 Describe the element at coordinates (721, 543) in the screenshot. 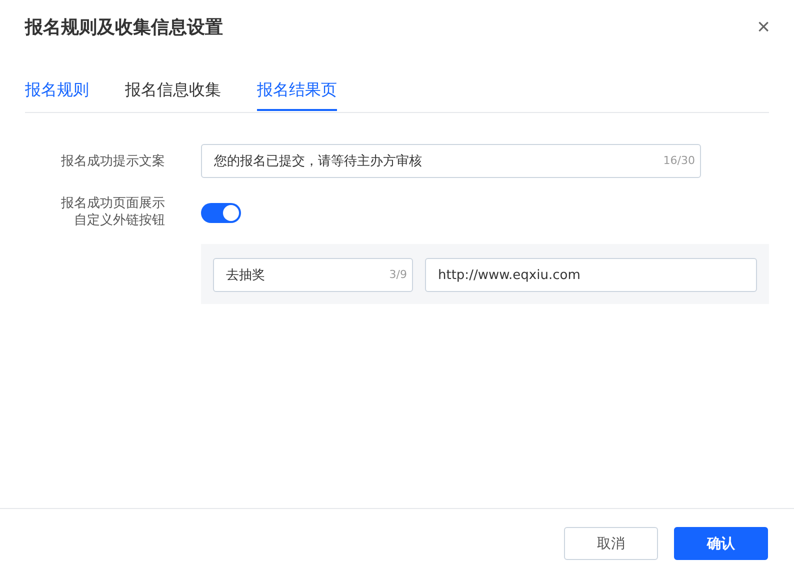

I see `confirm-button: 确认` at that location.